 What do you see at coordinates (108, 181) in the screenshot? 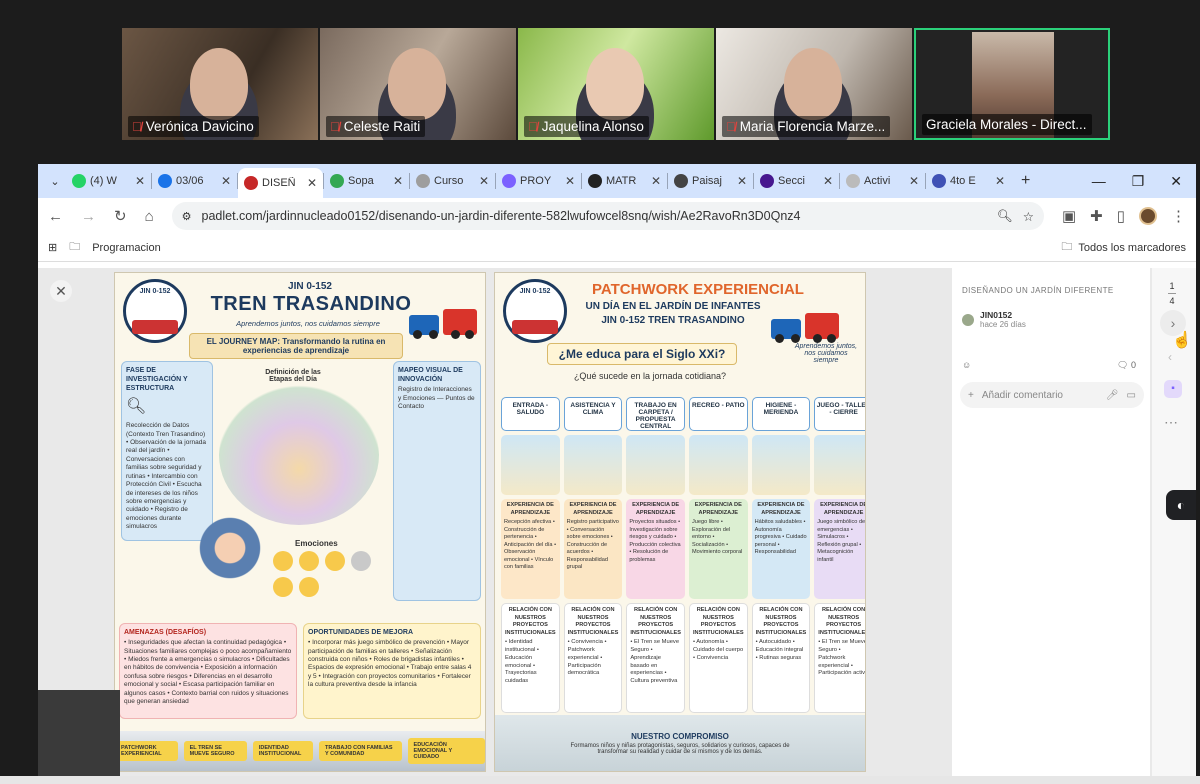
I see `browser-tab: (4) W ✕` at bounding box center [108, 181].